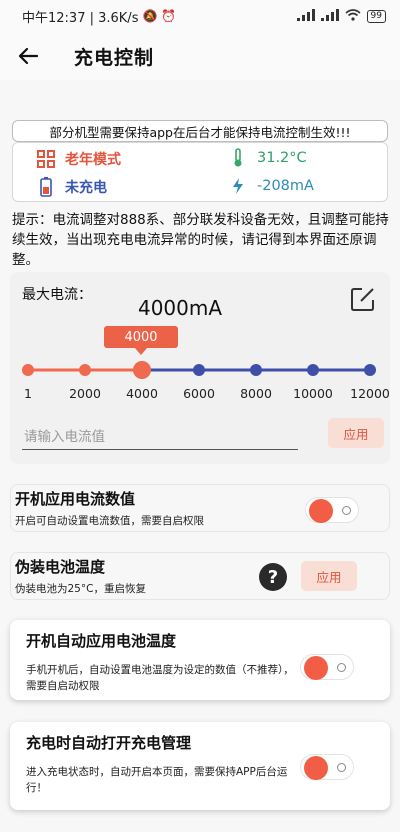  Describe the element at coordinates (157, 780) in the screenshot. I see `setting-desc: 进入充电状态时，自动开启本页面，需要保持APP后台运行！` at that location.